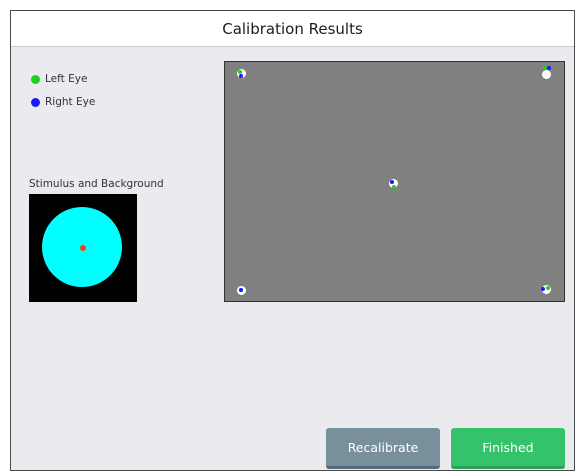  Describe the element at coordinates (394, 187) in the screenshot. I see `left-eye-gaze-center` at that location.